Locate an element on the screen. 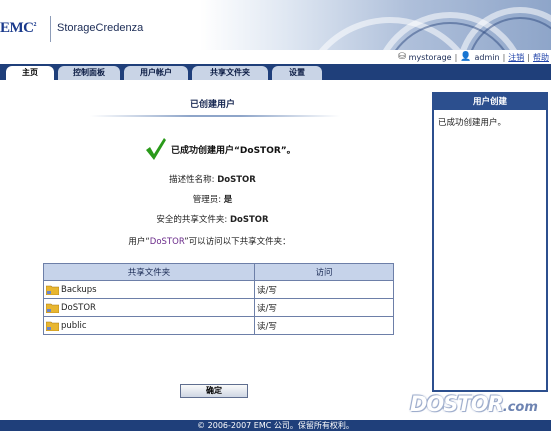  header-decoration is located at coordinates (434, 28).